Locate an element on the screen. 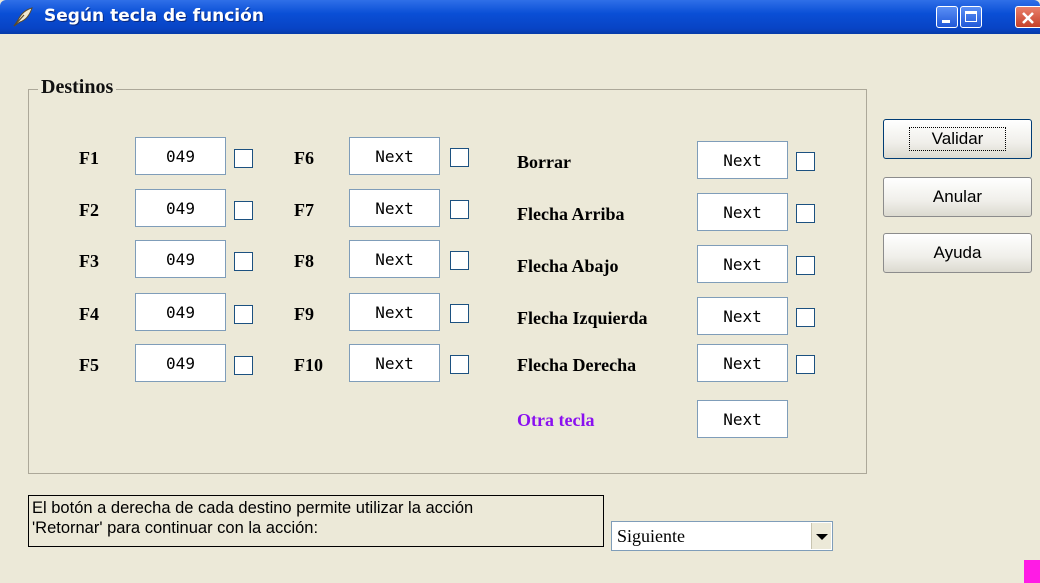 This screenshot has height=583, width=1040. flecha-derecha-retornar-checkbox is located at coordinates (805, 364).